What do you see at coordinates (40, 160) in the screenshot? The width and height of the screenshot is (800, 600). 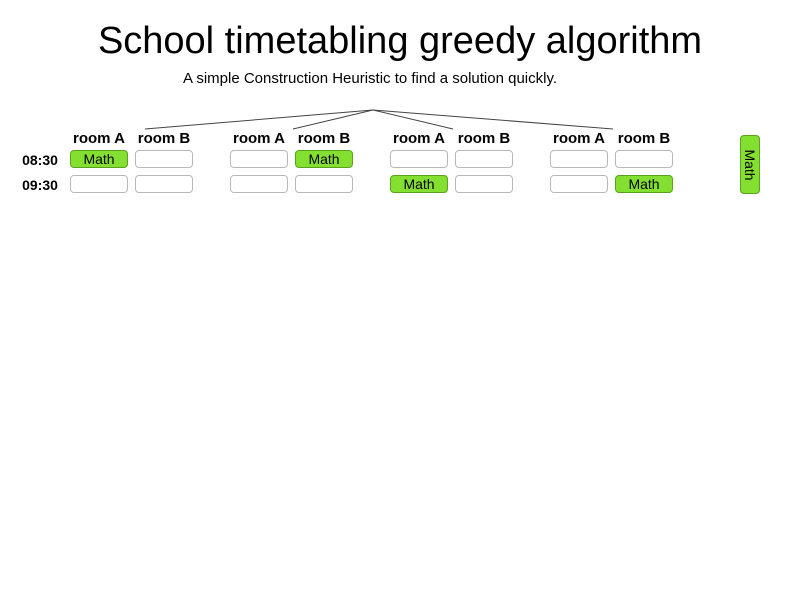 I see `timeslot-label: 08:30` at bounding box center [40, 160].